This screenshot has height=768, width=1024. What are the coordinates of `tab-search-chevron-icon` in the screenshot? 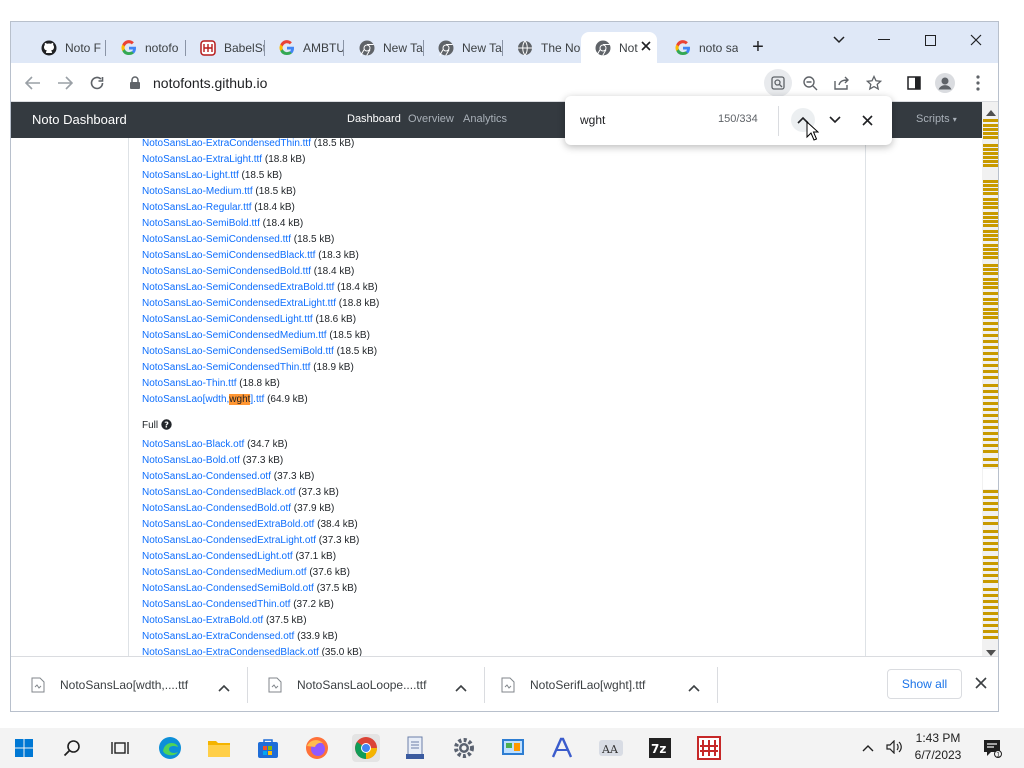 It's located at (839, 40).